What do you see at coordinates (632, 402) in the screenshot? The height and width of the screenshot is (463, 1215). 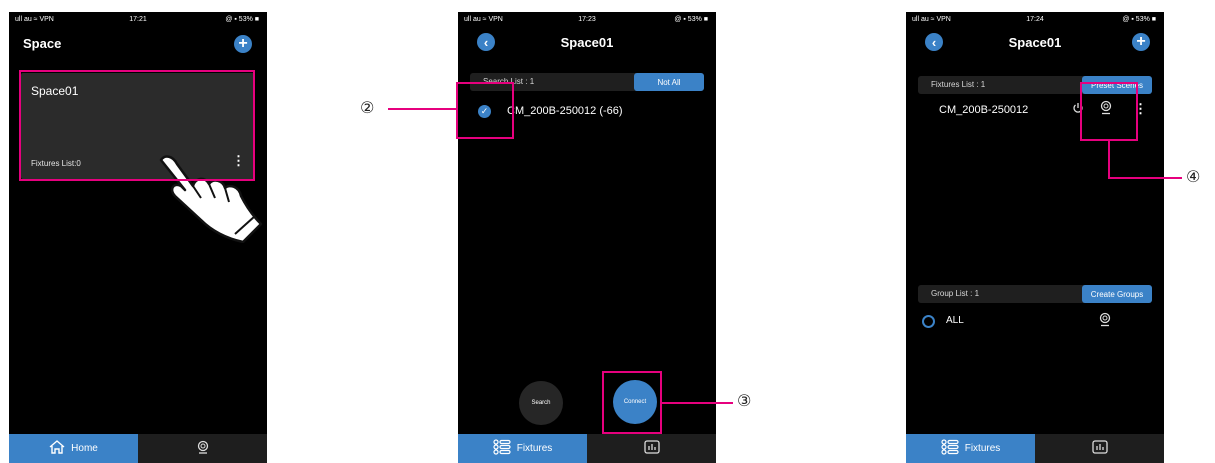 I see `highlight-connect-button` at bounding box center [632, 402].